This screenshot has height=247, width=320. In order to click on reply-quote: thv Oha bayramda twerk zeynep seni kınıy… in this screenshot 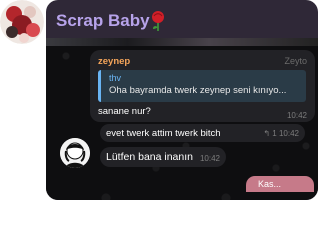, I will do `click(202, 86)`.